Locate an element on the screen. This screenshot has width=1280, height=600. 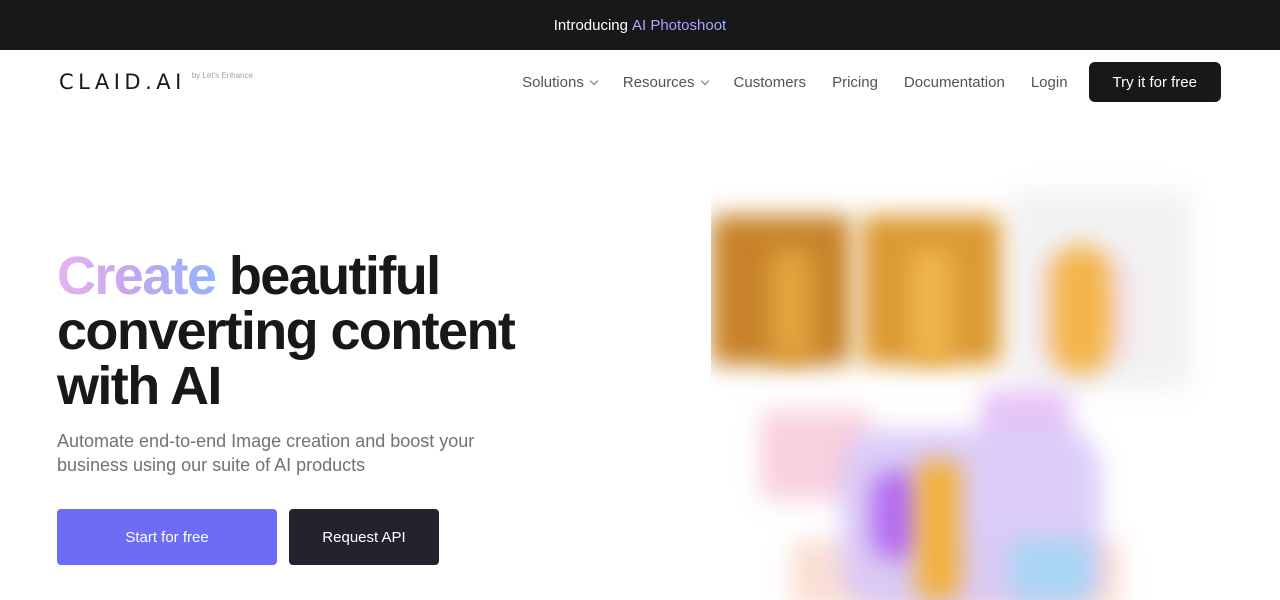
announcement-bar: Introducing AI Photoshoot is located at coordinates (640, 25).